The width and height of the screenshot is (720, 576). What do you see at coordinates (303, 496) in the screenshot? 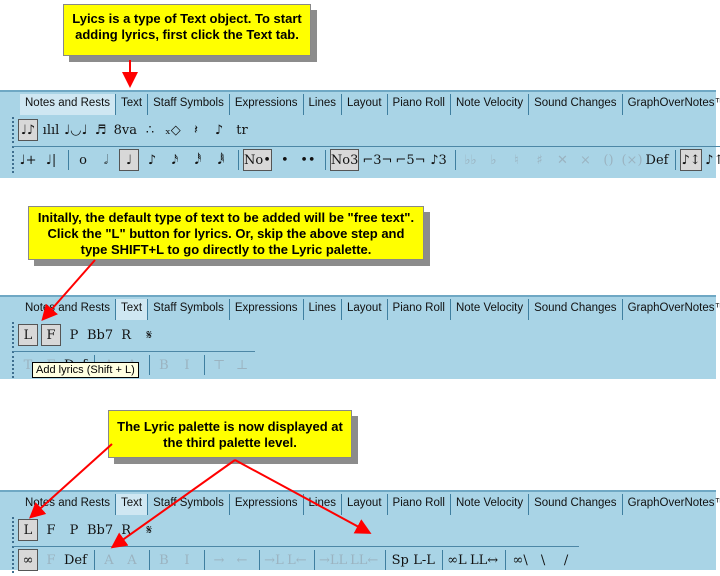
I see `arrow-to-sp` at bounding box center [303, 496].